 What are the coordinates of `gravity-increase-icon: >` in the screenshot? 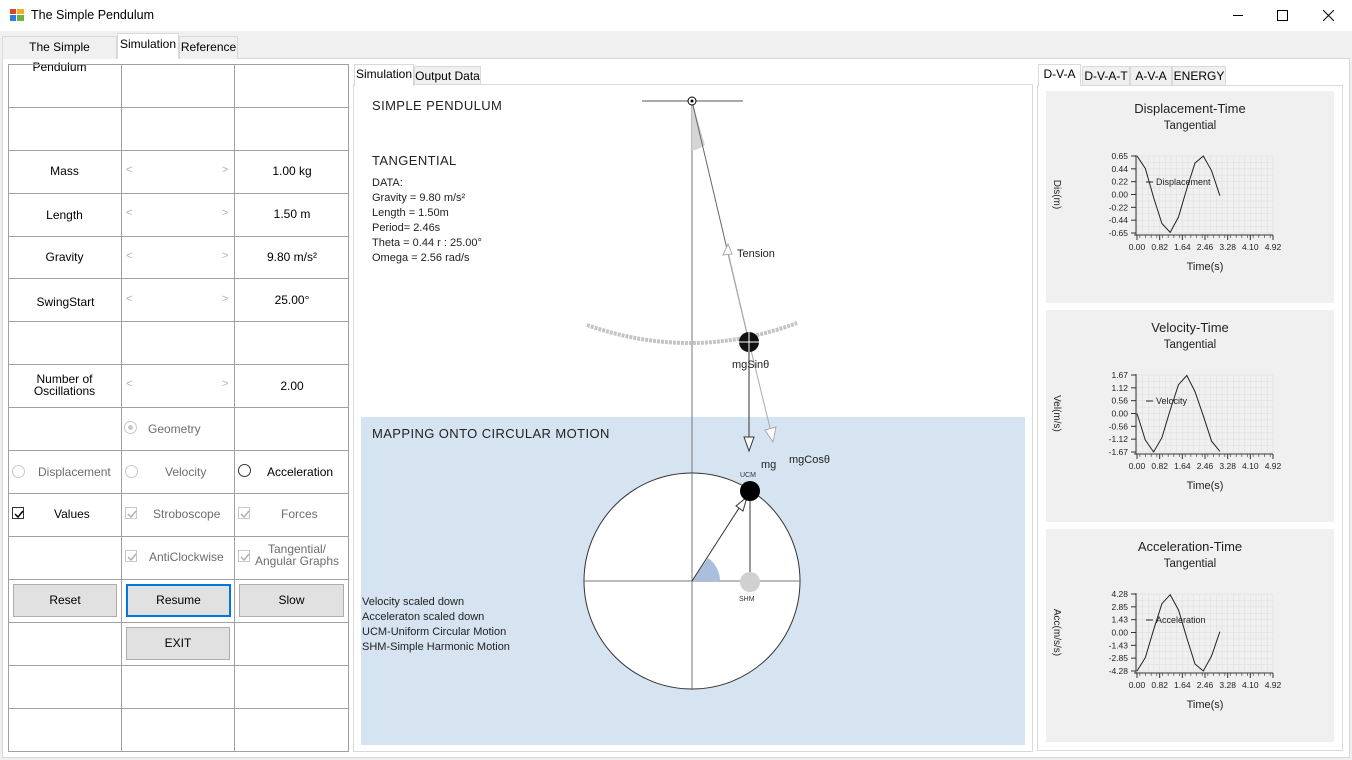 It's located at (225, 256).